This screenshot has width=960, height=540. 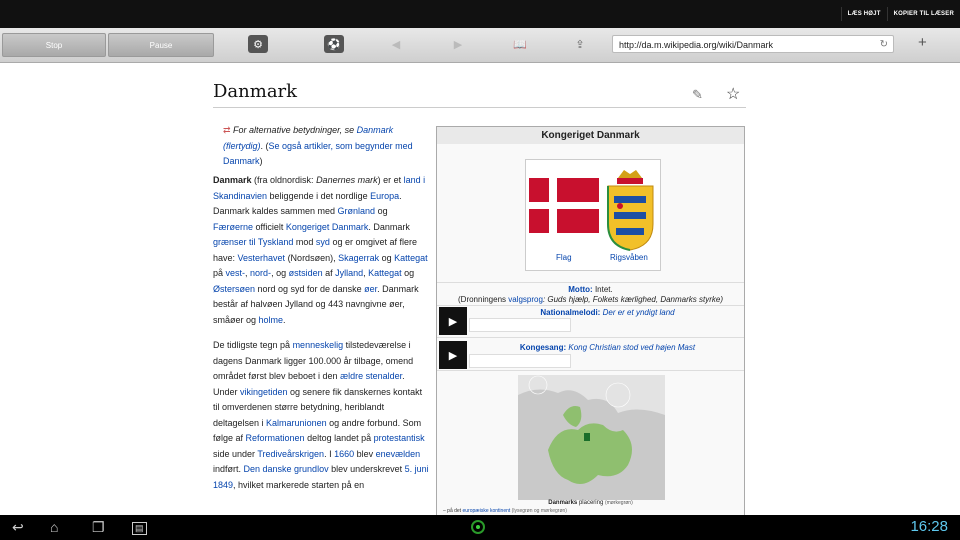 I want to click on royal-anthem-play-button: ▶, so click(x=453, y=355).